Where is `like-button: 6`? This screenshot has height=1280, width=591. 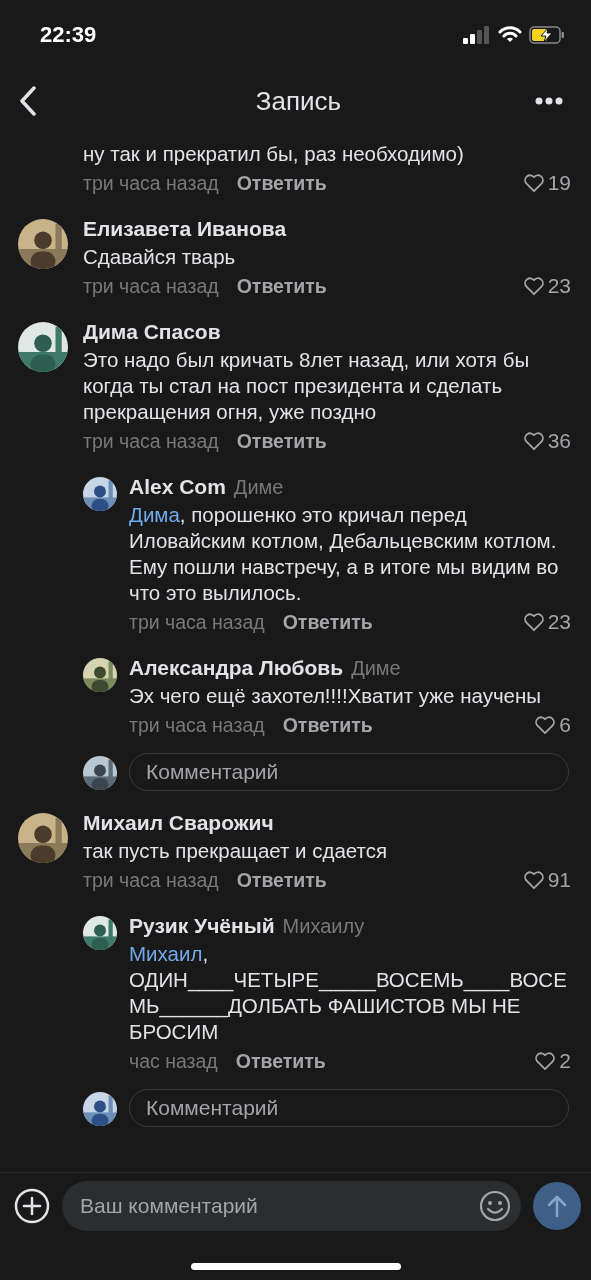 like-button: 6 is located at coordinates (552, 725).